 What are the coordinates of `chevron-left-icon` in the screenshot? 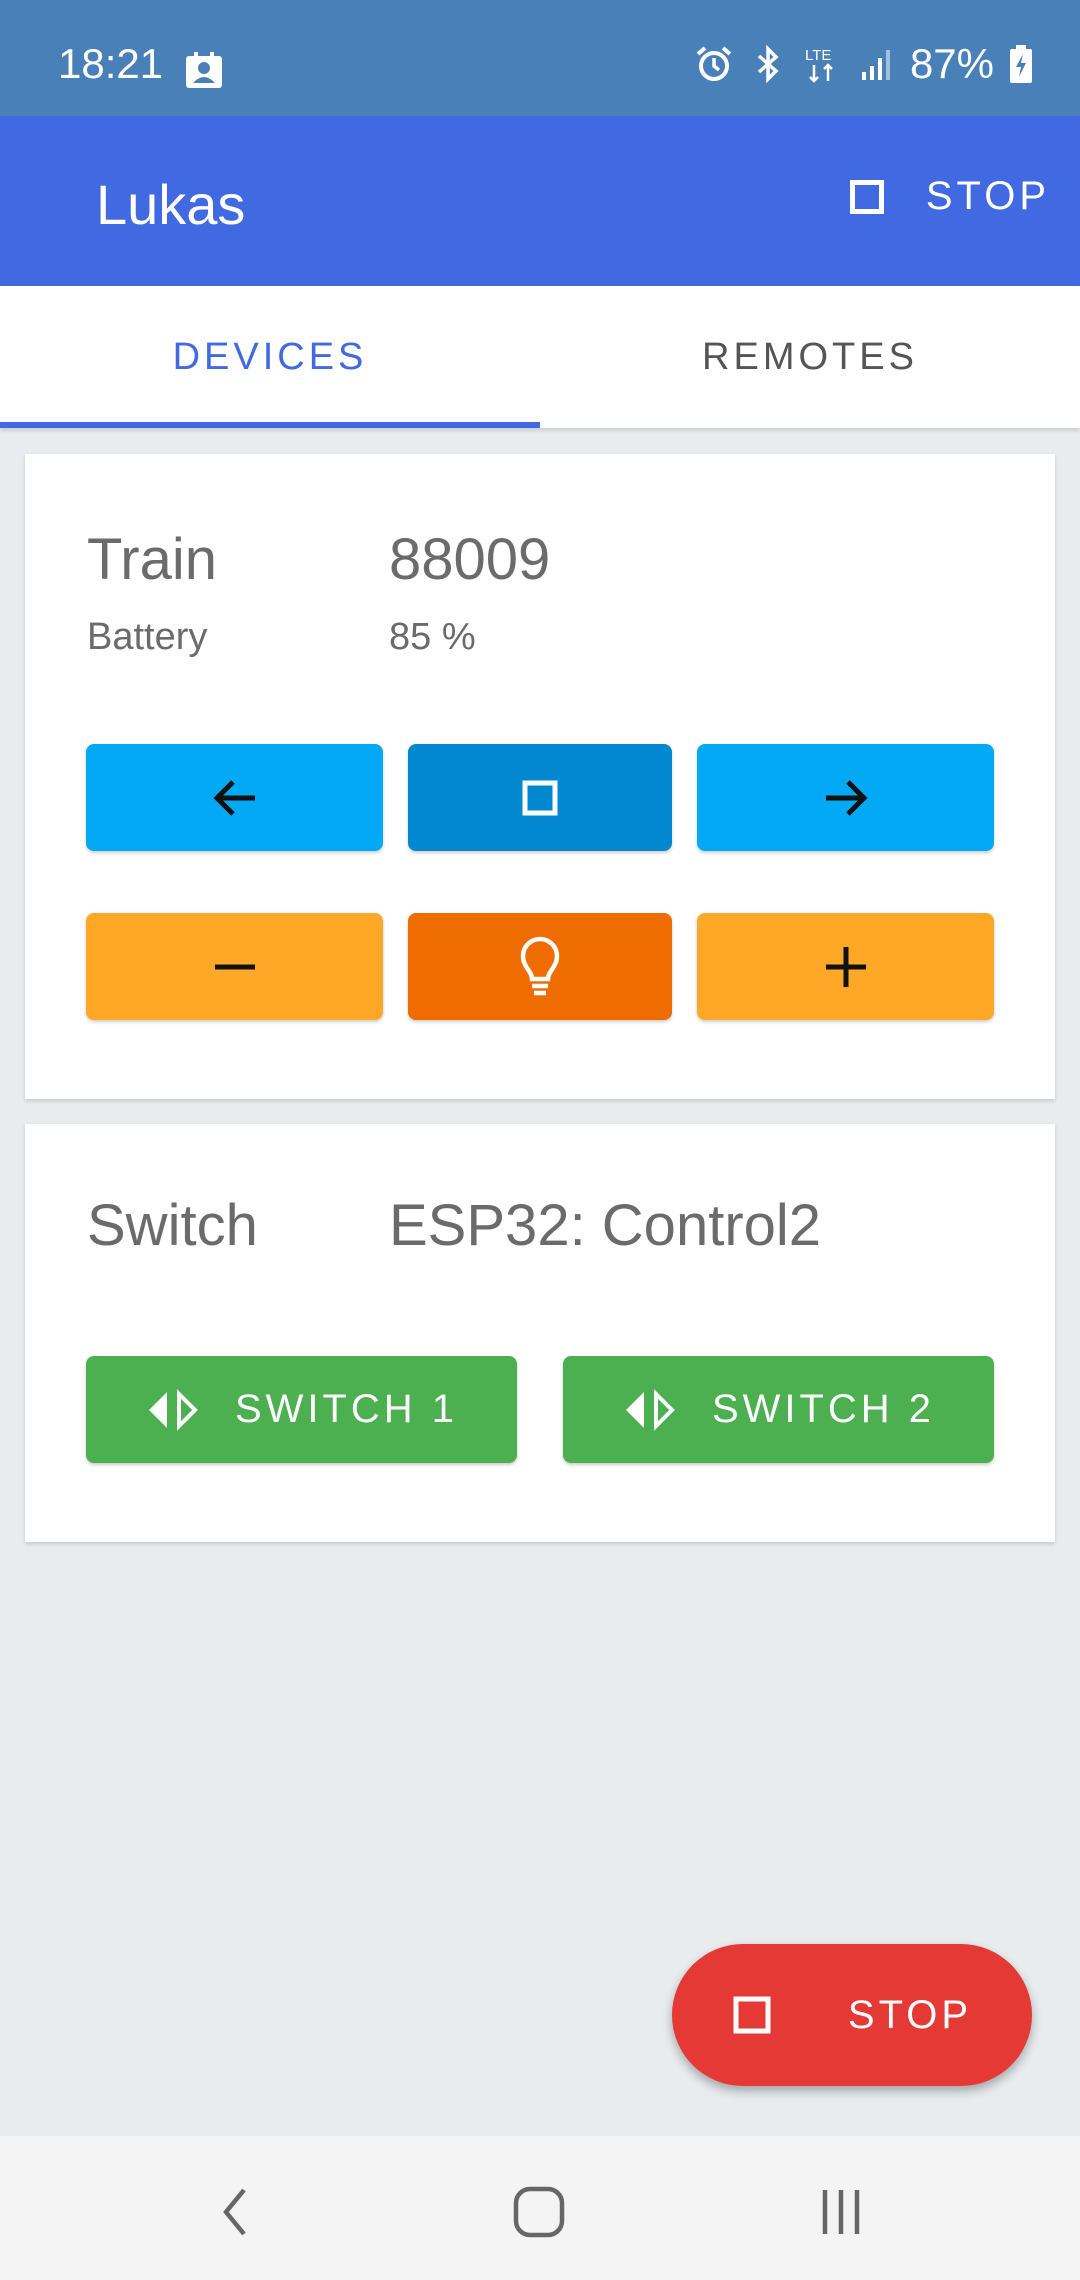 It's located at (234, 2212).